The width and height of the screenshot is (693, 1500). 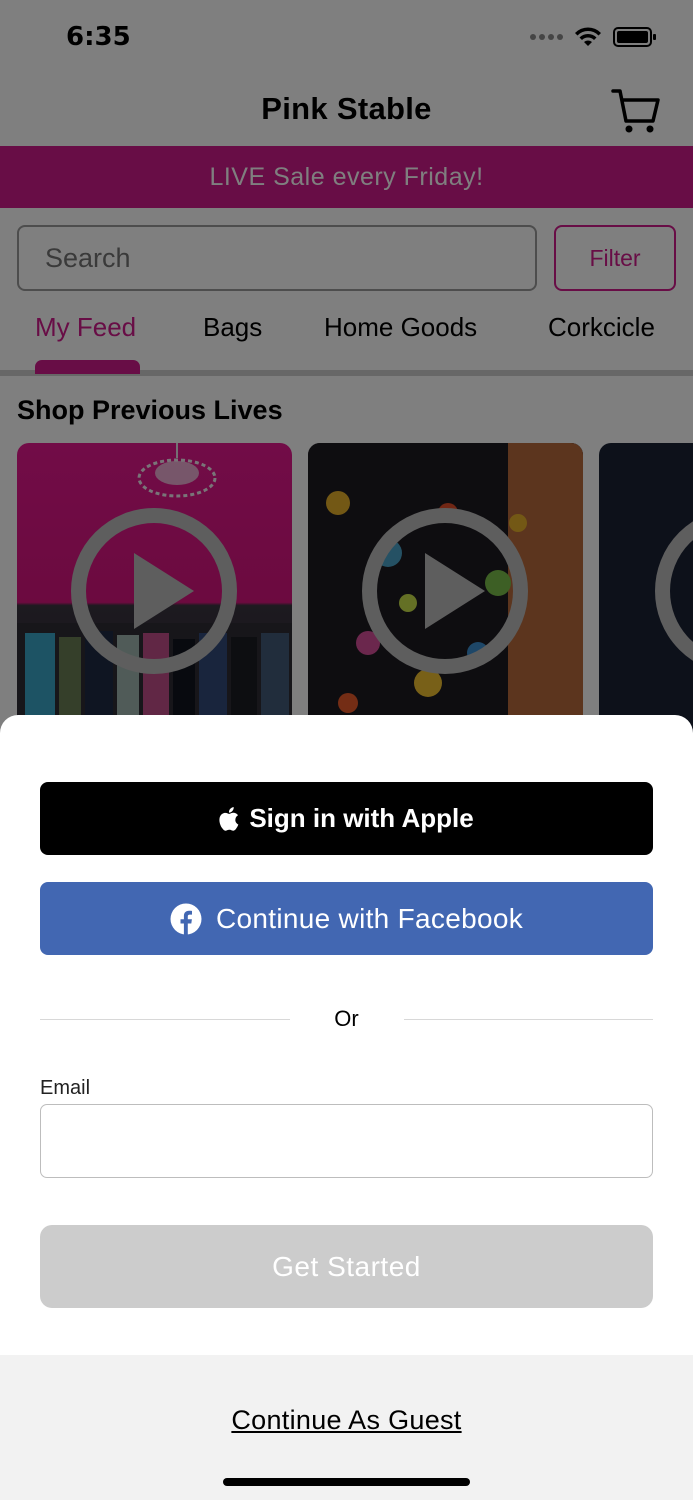 What do you see at coordinates (528, 1019) in the screenshot?
I see `divider-line` at bounding box center [528, 1019].